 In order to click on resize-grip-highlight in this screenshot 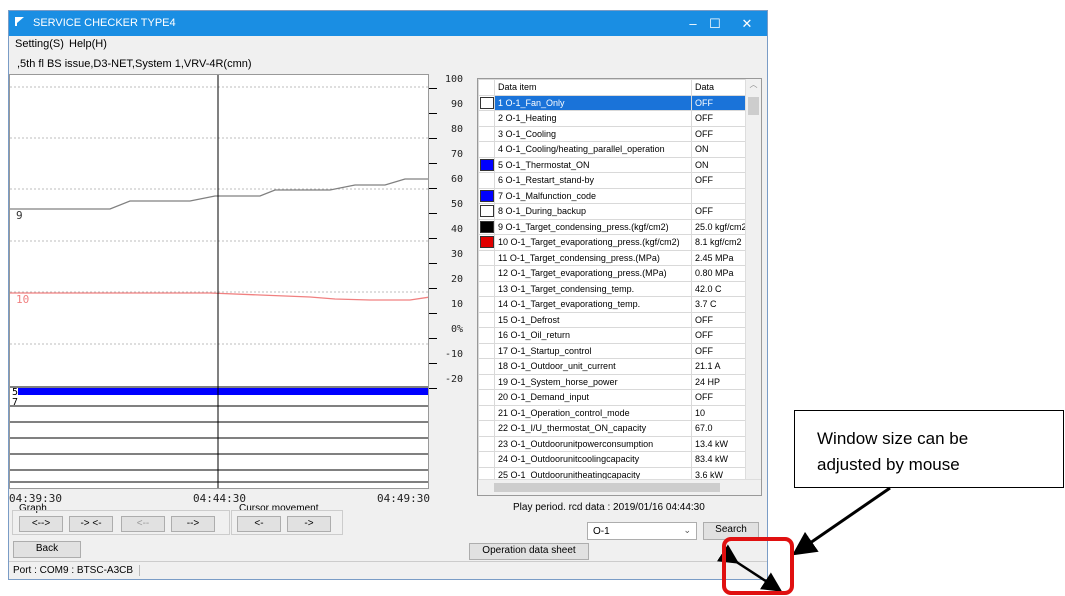, I will do `click(758, 566)`.